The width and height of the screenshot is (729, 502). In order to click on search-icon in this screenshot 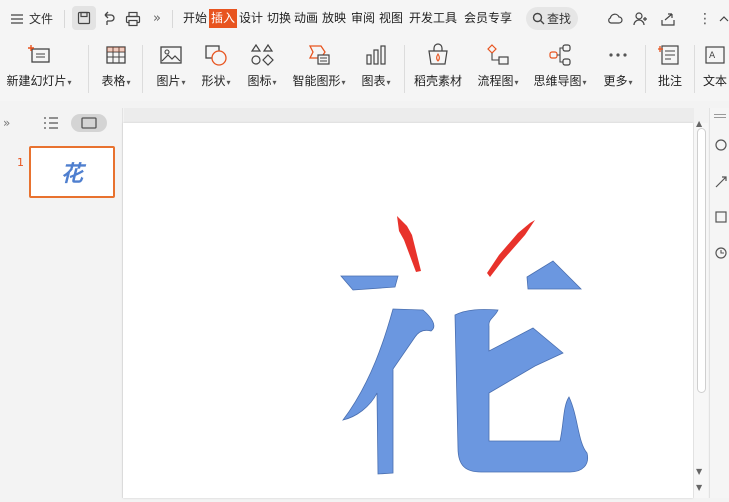, I will do `click(538, 18)`.